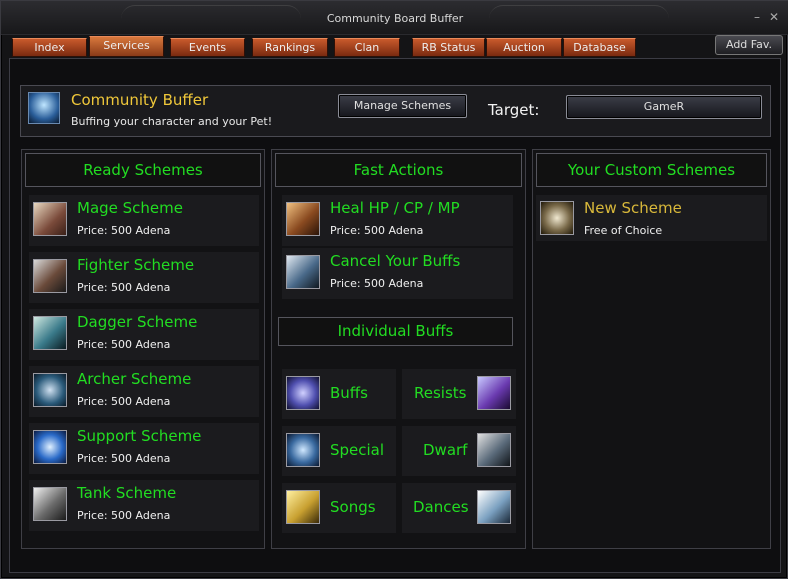 The width and height of the screenshot is (788, 579). I want to click on individual-buffs: Buffs, so click(339, 394).